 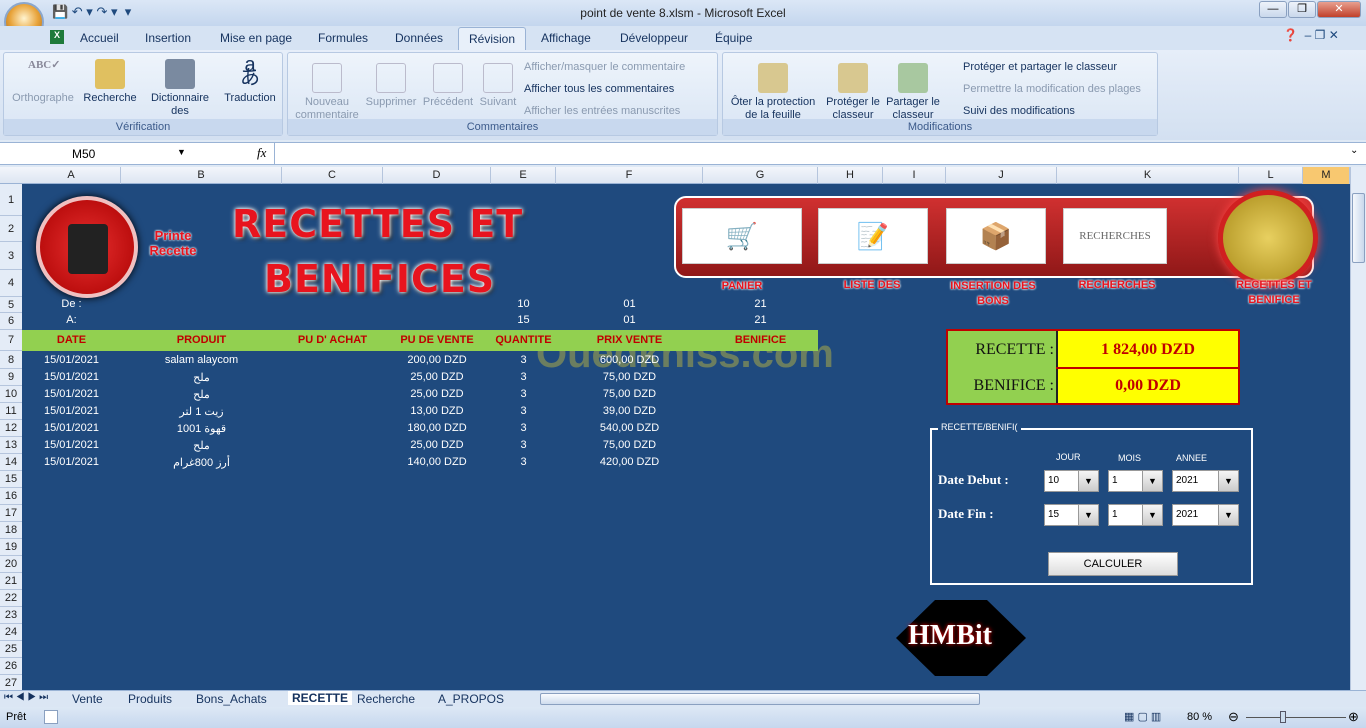 I want to click on row-header: 8, so click(x=11, y=360).